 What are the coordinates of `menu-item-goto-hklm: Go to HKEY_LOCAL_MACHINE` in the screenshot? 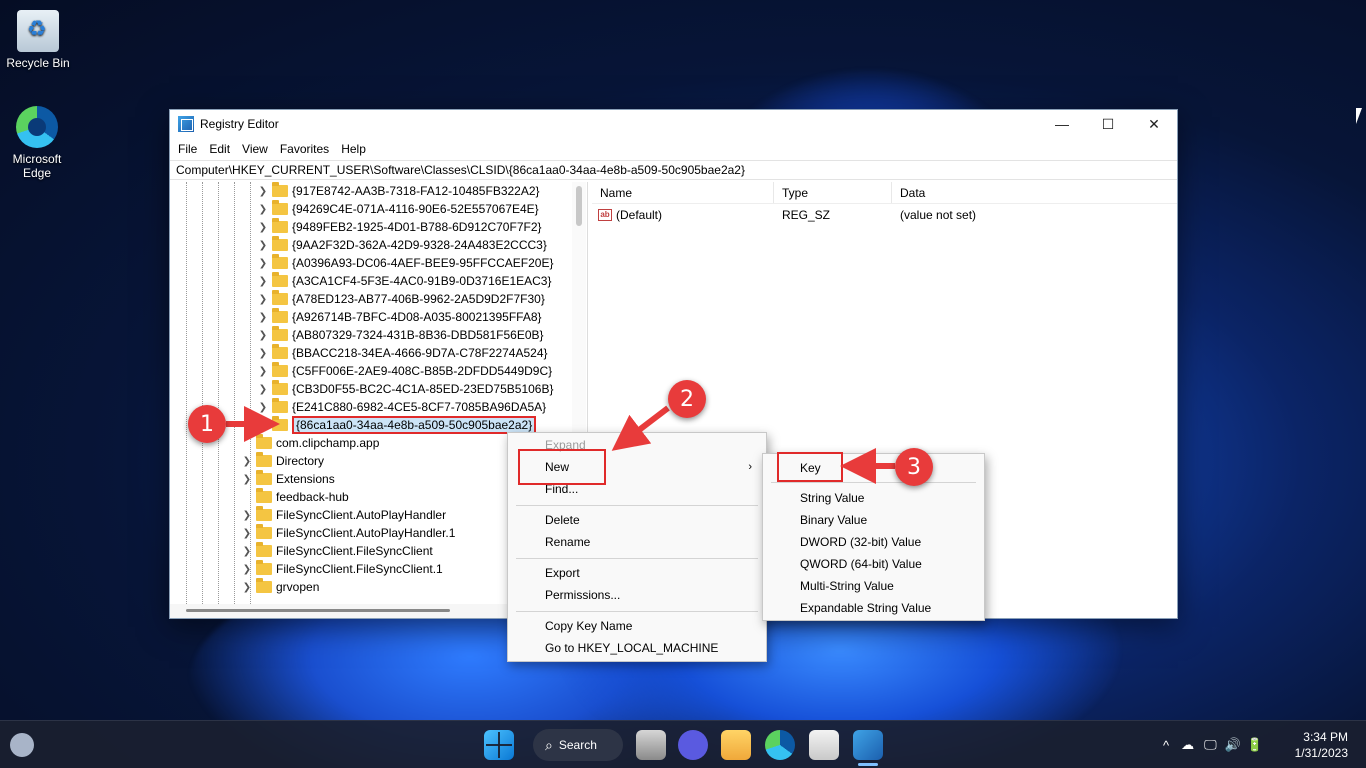 It's located at (637, 648).